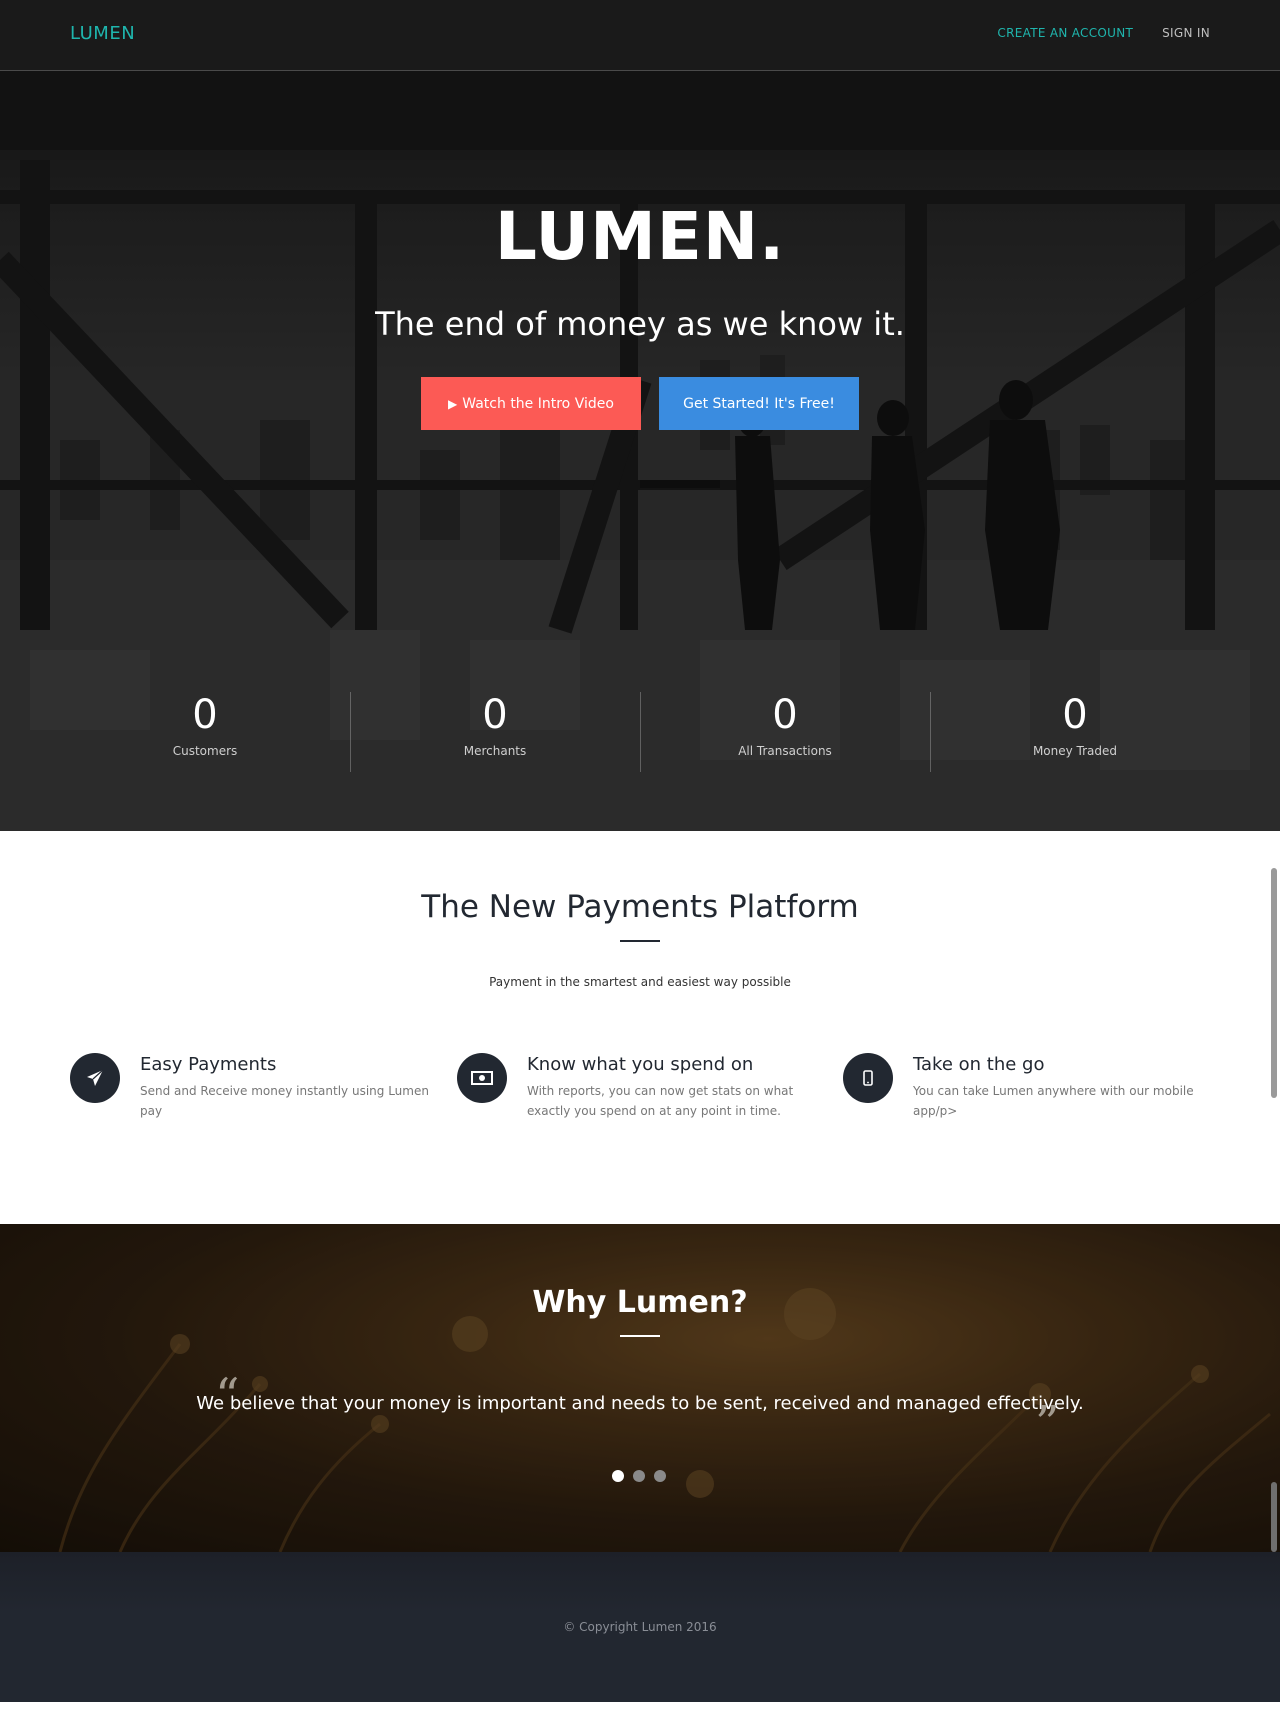  I want to click on stat-customers: 0 Customers, so click(205, 724).